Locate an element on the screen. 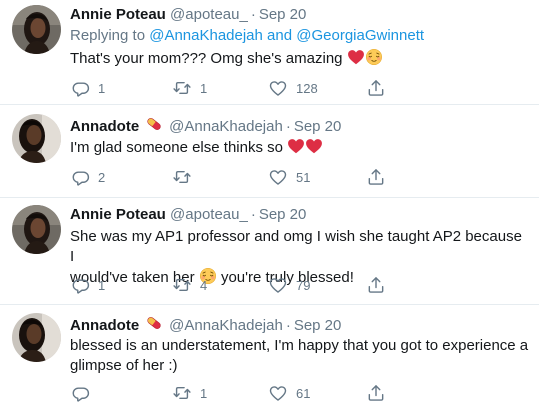 The height and width of the screenshot is (408, 539). like-count: 61 is located at coordinates (303, 393).